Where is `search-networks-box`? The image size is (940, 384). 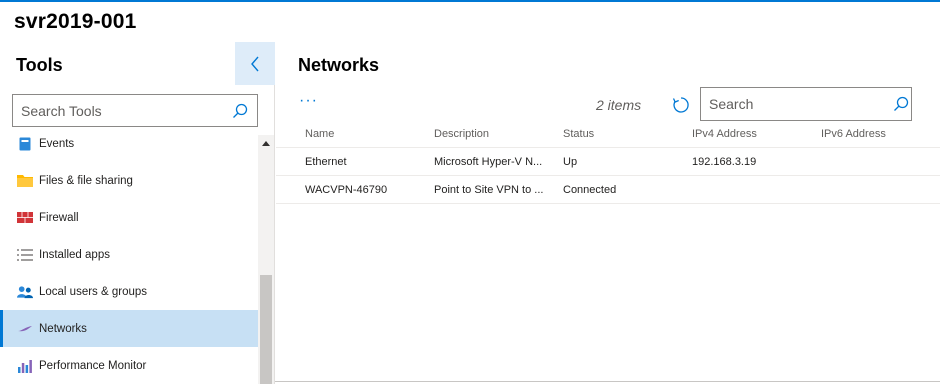 search-networks-box is located at coordinates (806, 104).